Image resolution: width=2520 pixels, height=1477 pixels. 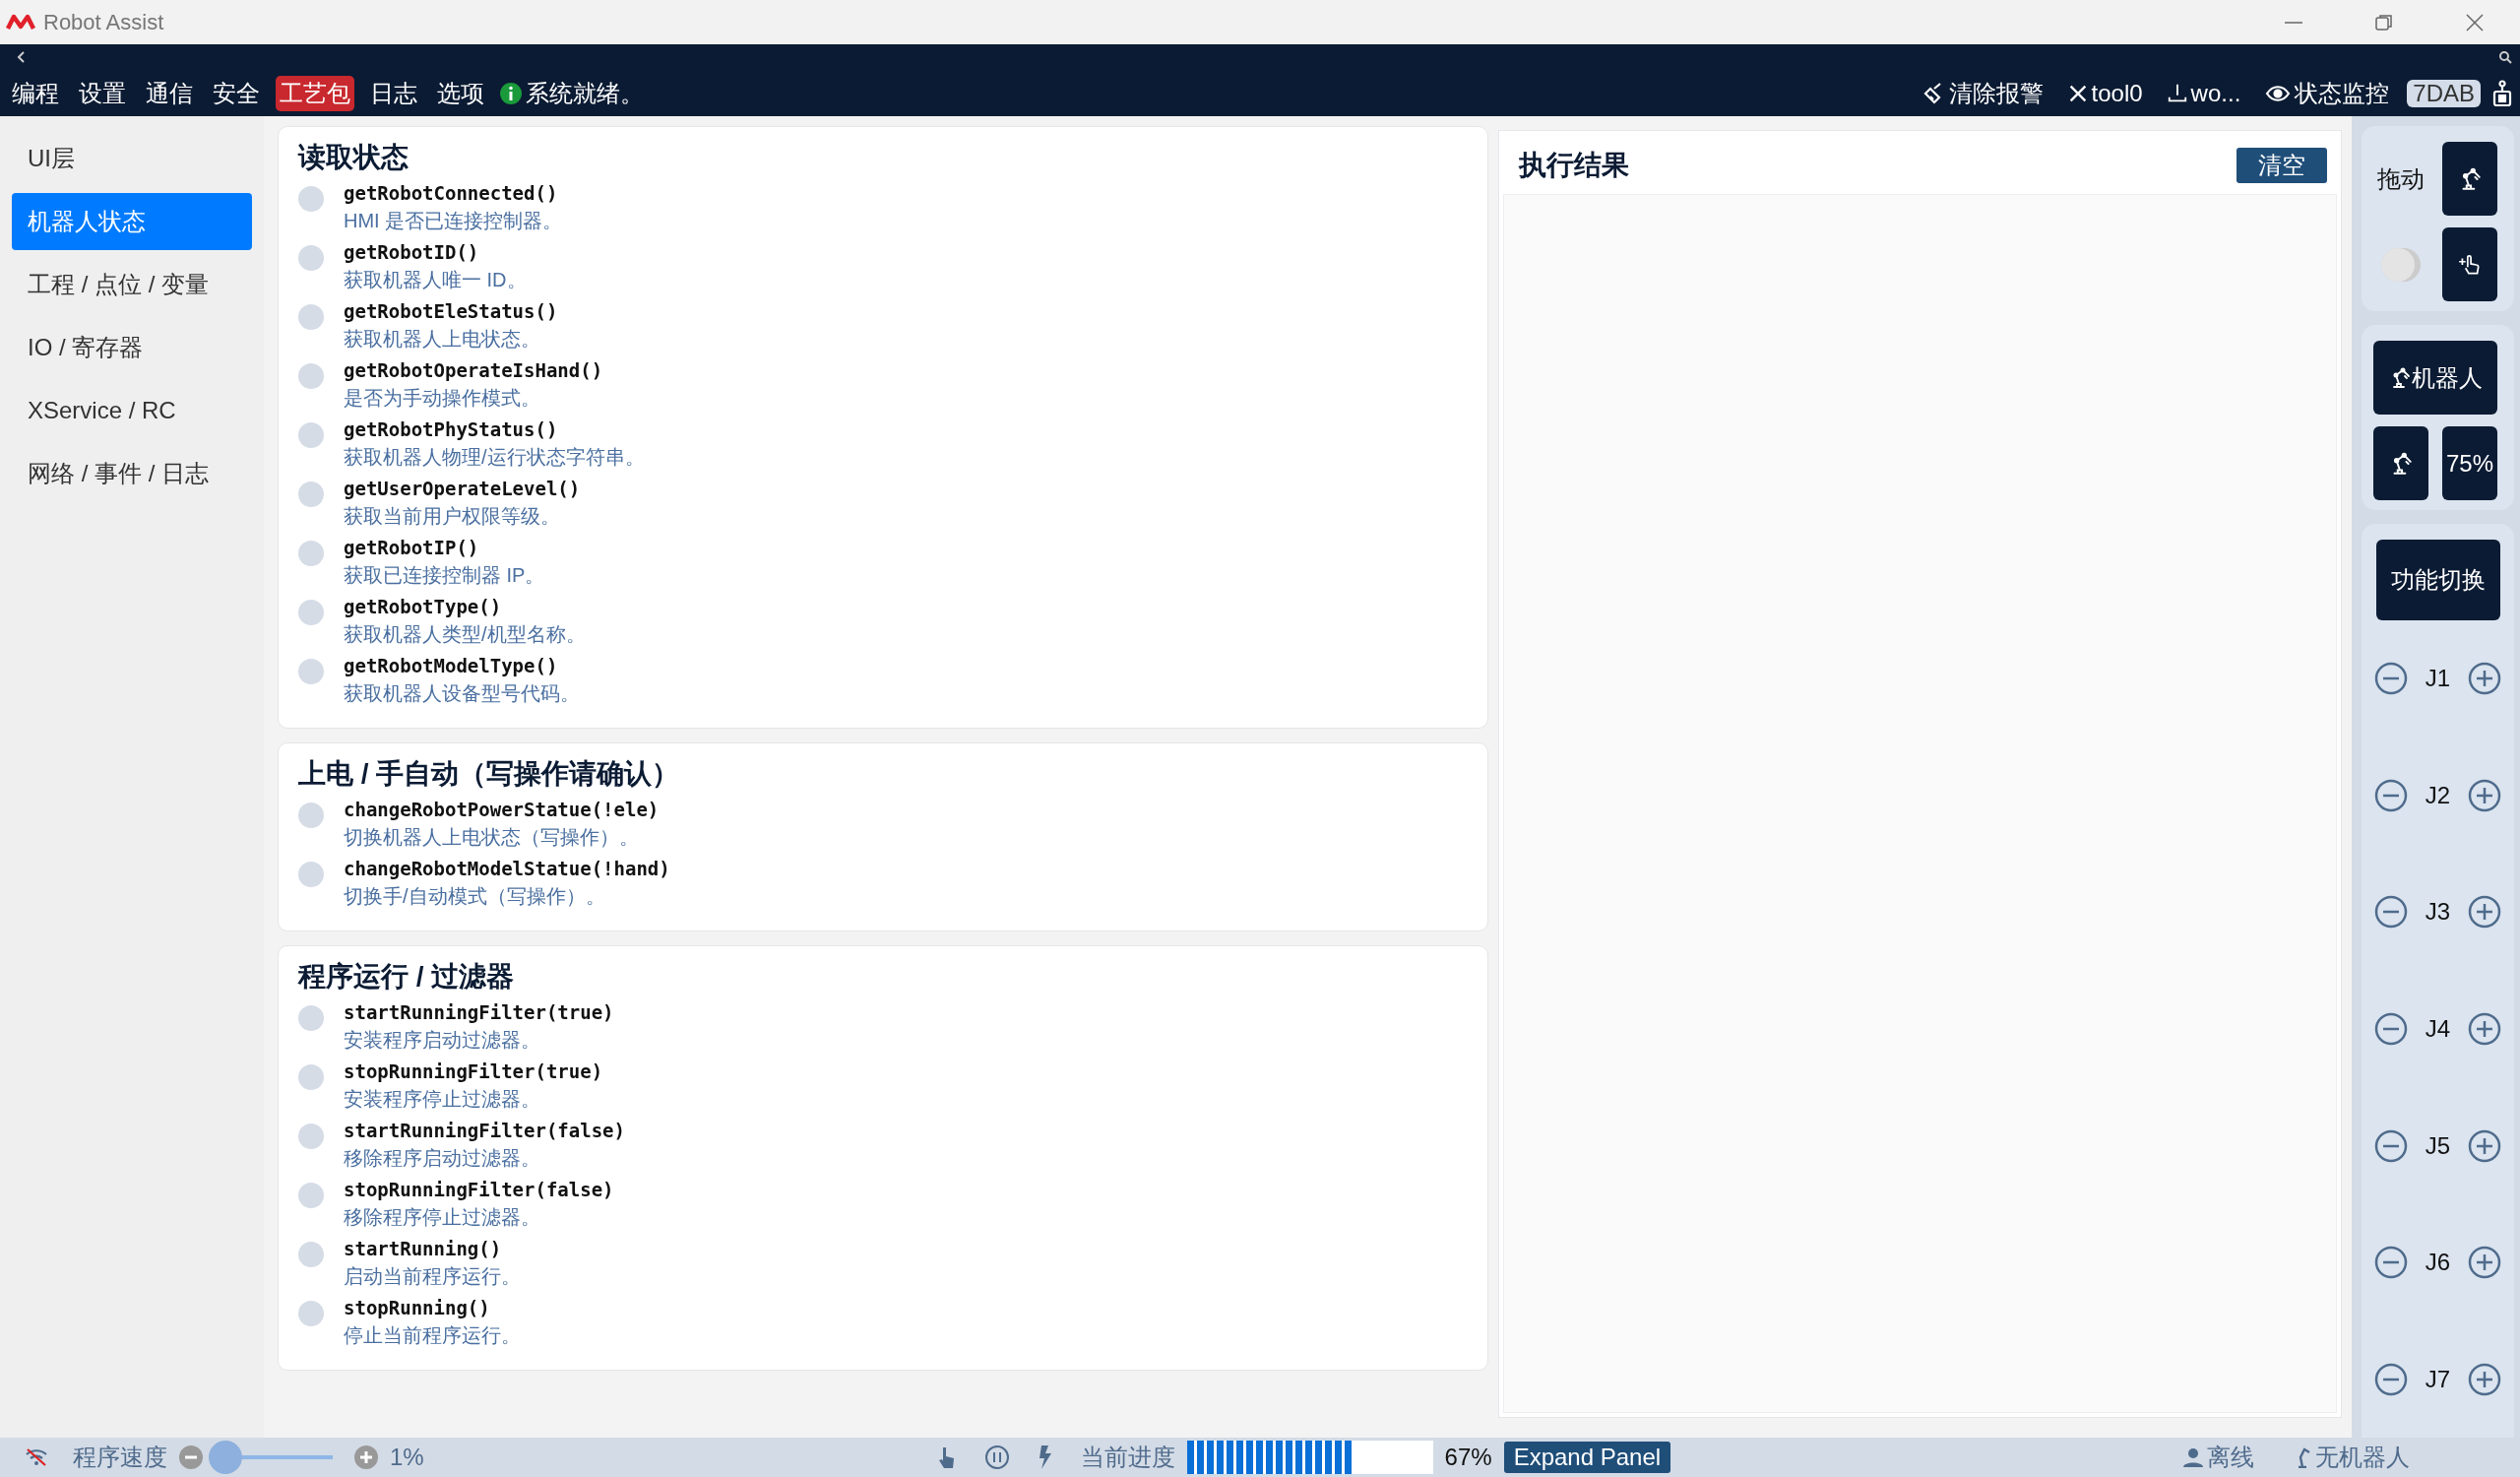 I want to click on function-name: startRunningFilter(false), so click(x=484, y=1131).